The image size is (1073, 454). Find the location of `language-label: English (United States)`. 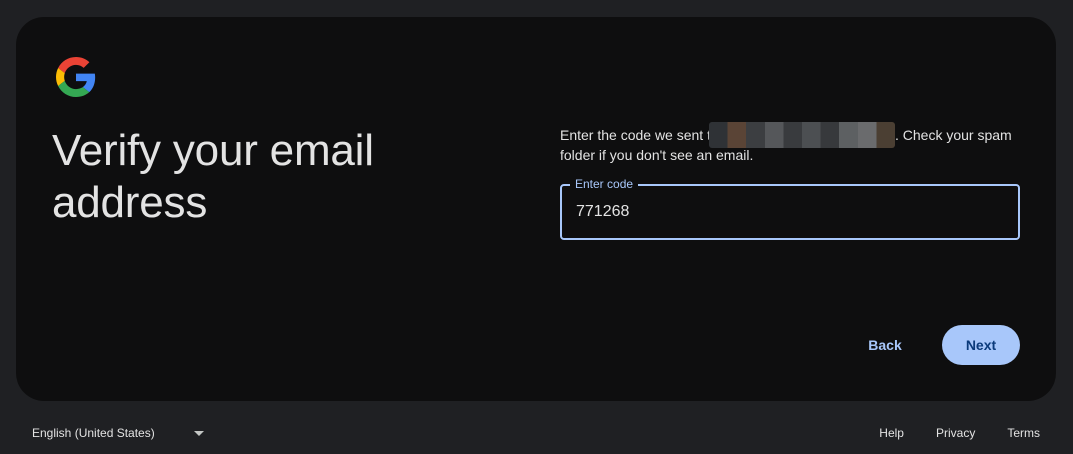

language-label: English (United States) is located at coordinates (93, 433).